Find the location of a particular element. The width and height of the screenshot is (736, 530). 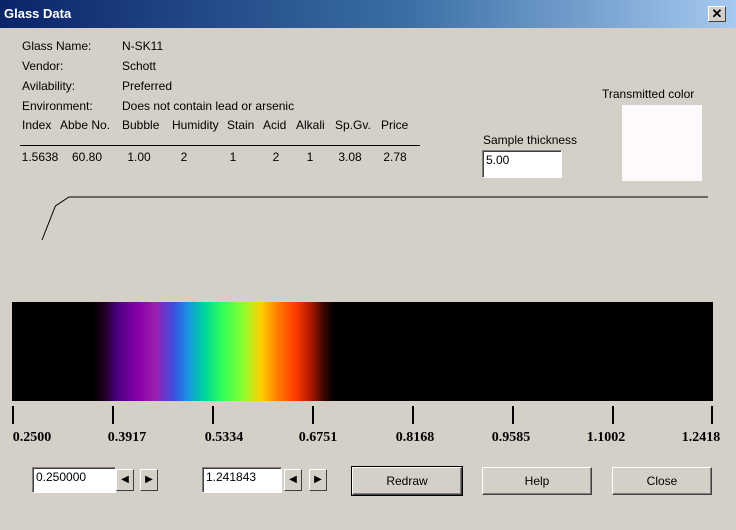

help-button: Help is located at coordinates (537, 481).